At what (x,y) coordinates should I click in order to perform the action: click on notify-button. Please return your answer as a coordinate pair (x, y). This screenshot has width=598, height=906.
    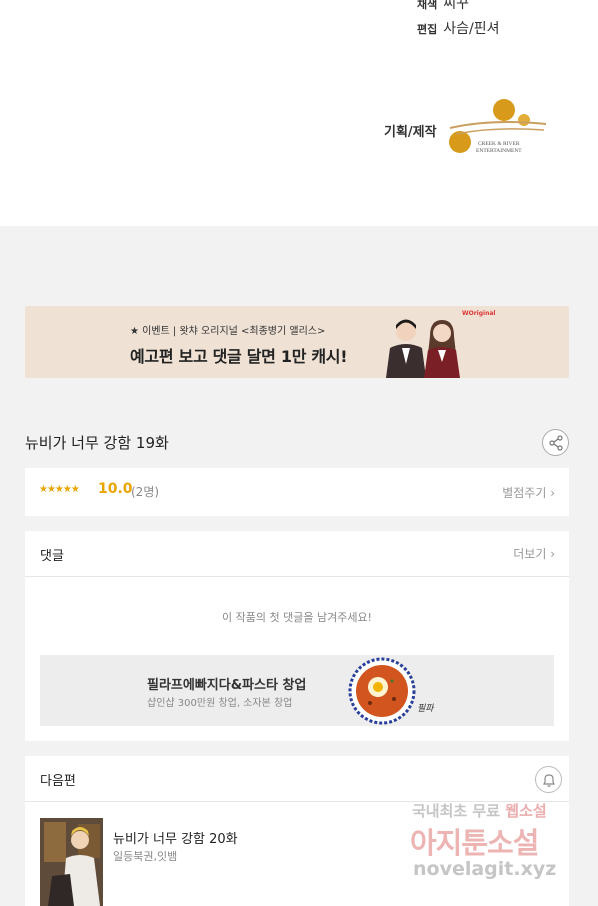
    Looking at the image, I should click on (548, 779).